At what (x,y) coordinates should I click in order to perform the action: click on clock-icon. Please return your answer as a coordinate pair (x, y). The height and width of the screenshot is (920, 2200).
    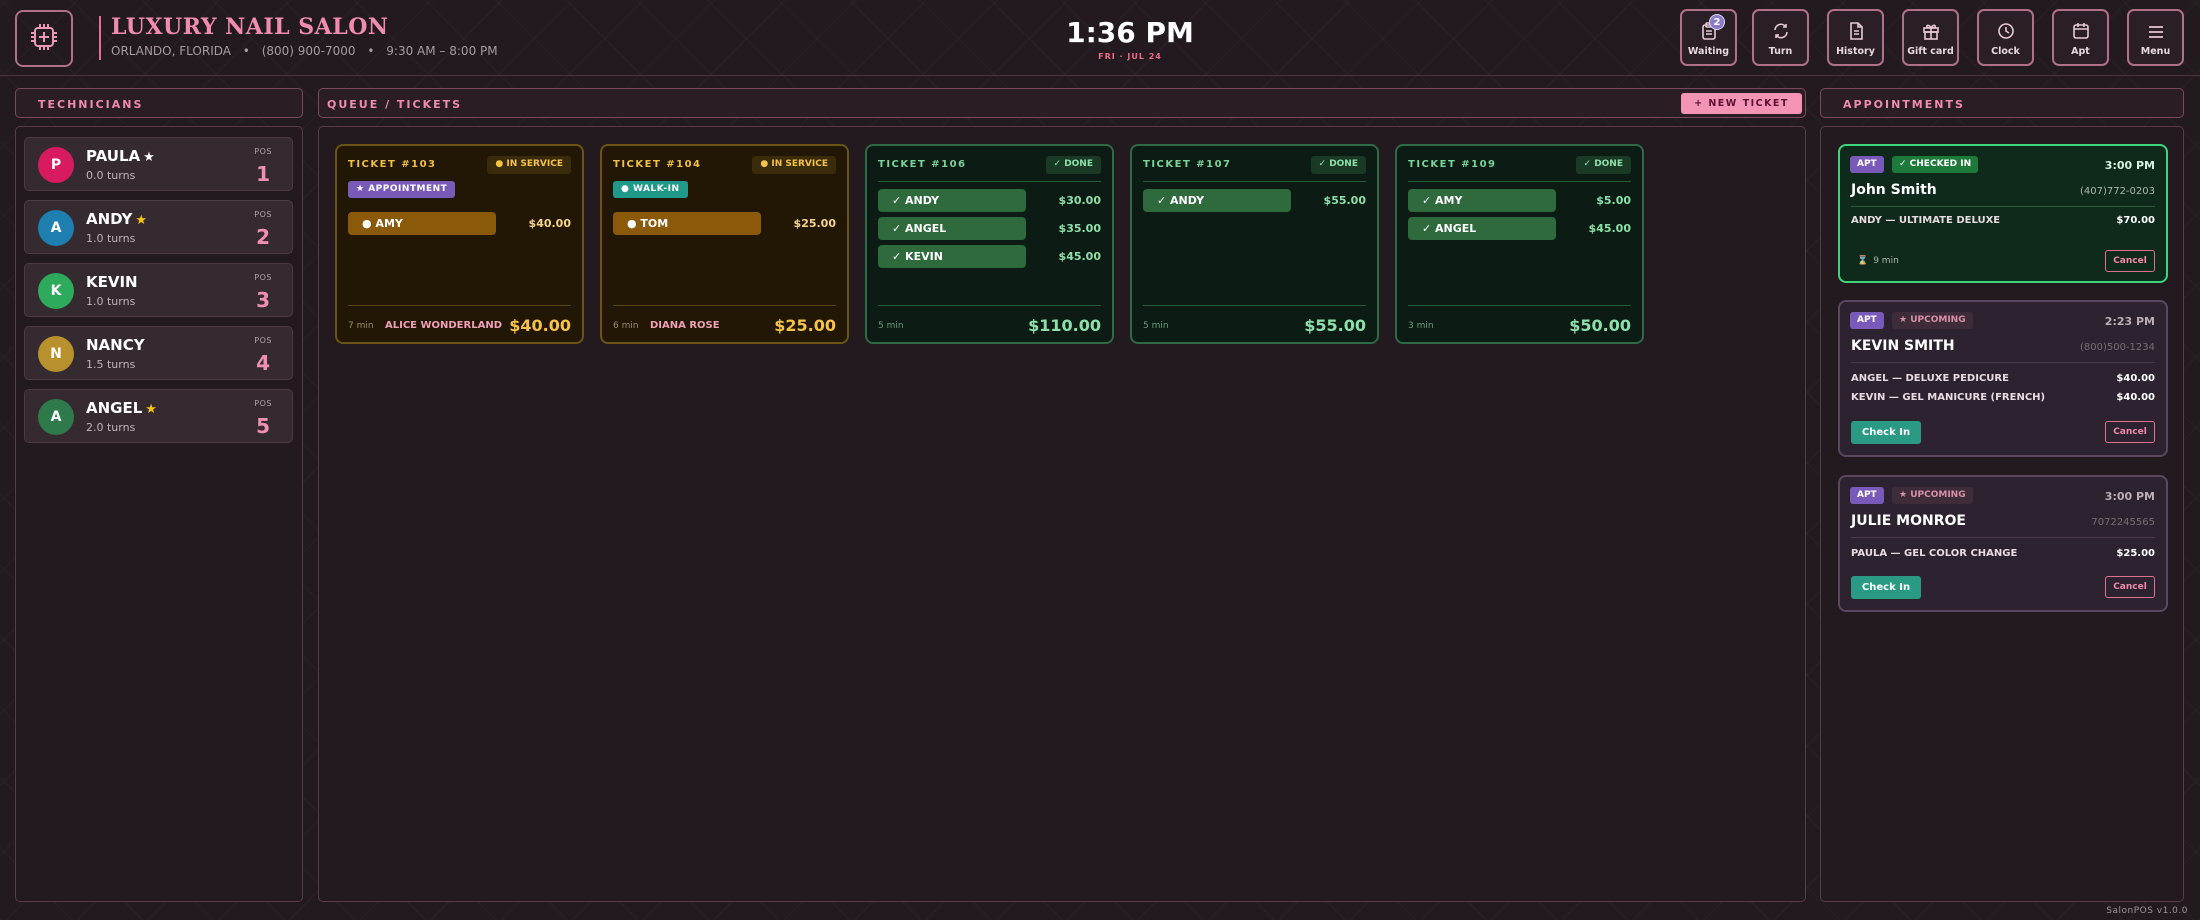
    Looking at the image, I should click on (2006, 31).